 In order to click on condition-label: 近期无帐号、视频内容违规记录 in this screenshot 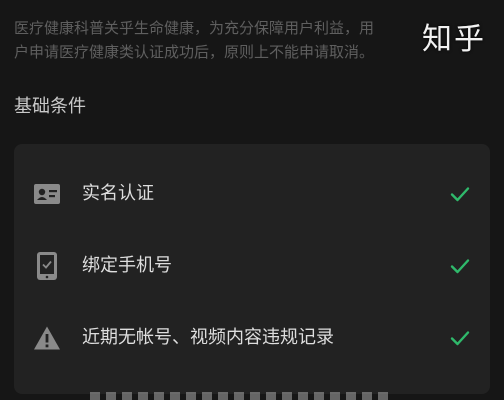, I will do `click(208, 337)`.